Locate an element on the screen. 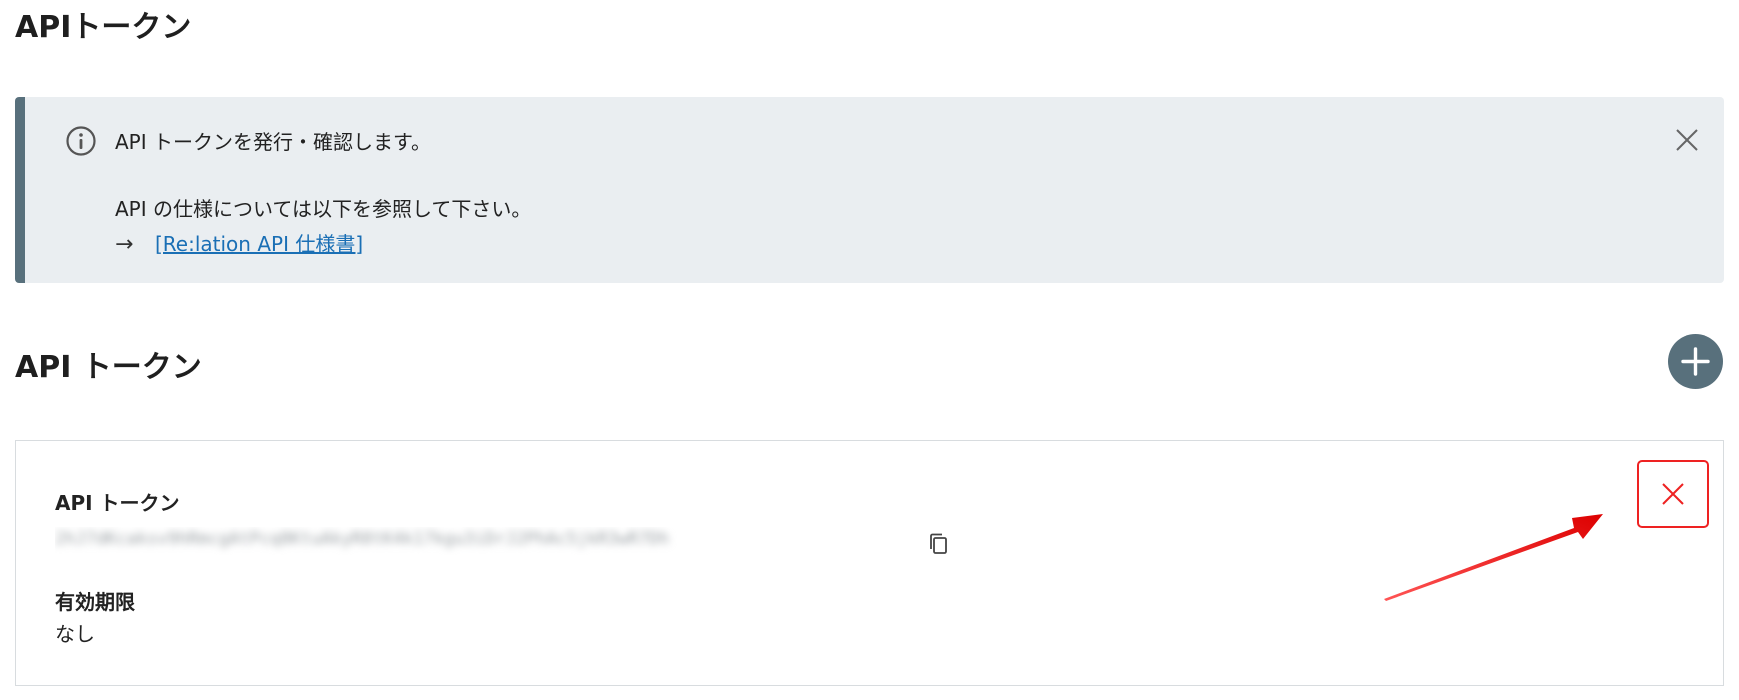  info-link-row: → [Re:lation API 仕様書] is located at coordinates (239, 242).